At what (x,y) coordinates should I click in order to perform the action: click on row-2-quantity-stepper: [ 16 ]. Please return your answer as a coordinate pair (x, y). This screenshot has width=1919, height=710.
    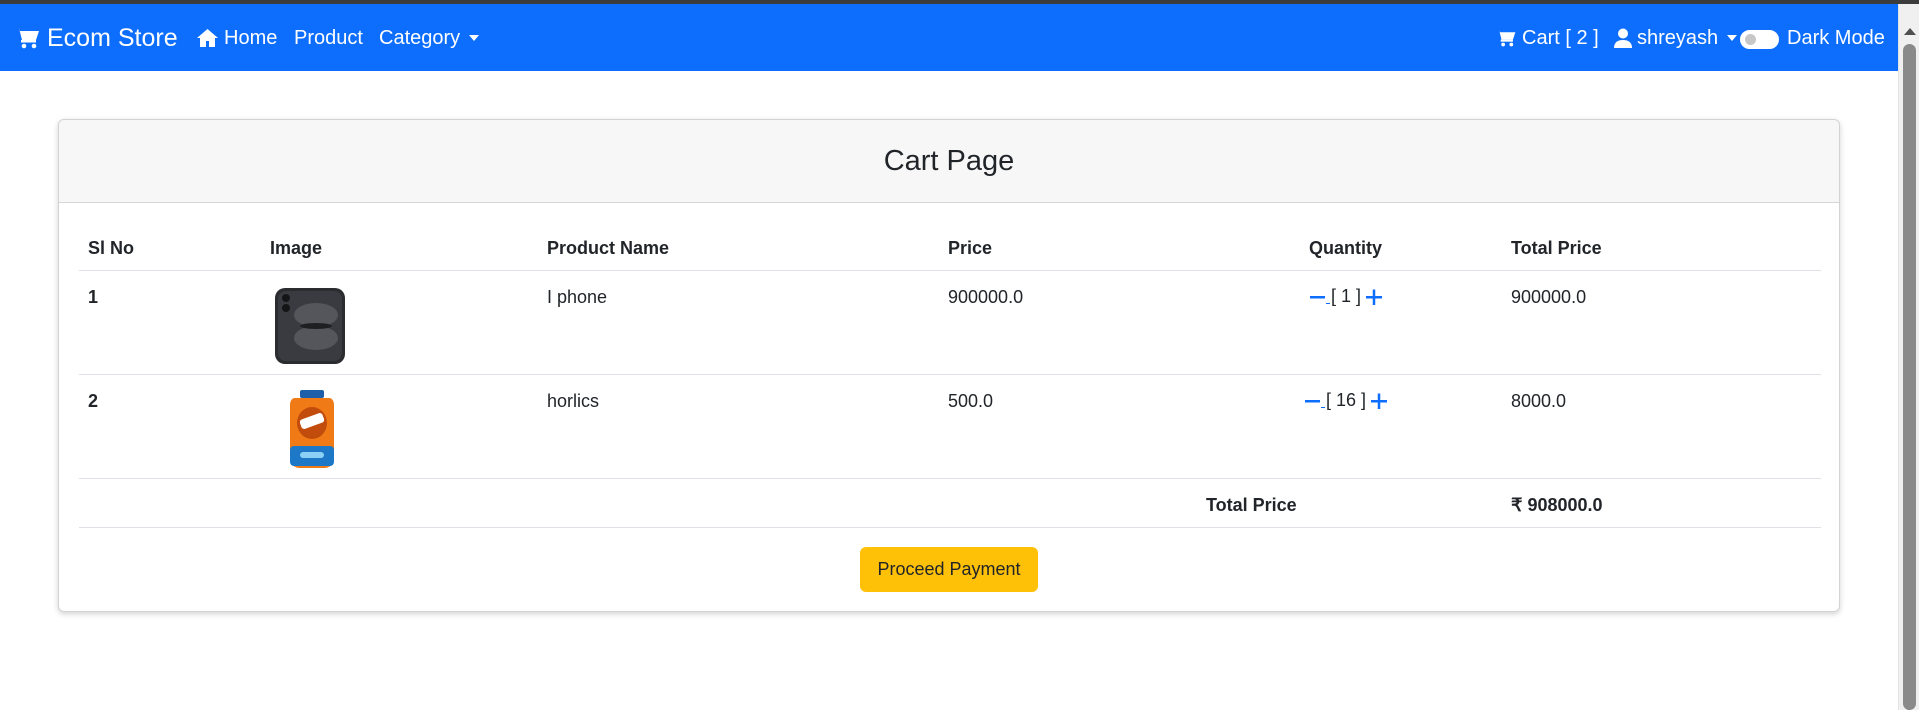
    Looking at the image, I should click on (1346, 400).